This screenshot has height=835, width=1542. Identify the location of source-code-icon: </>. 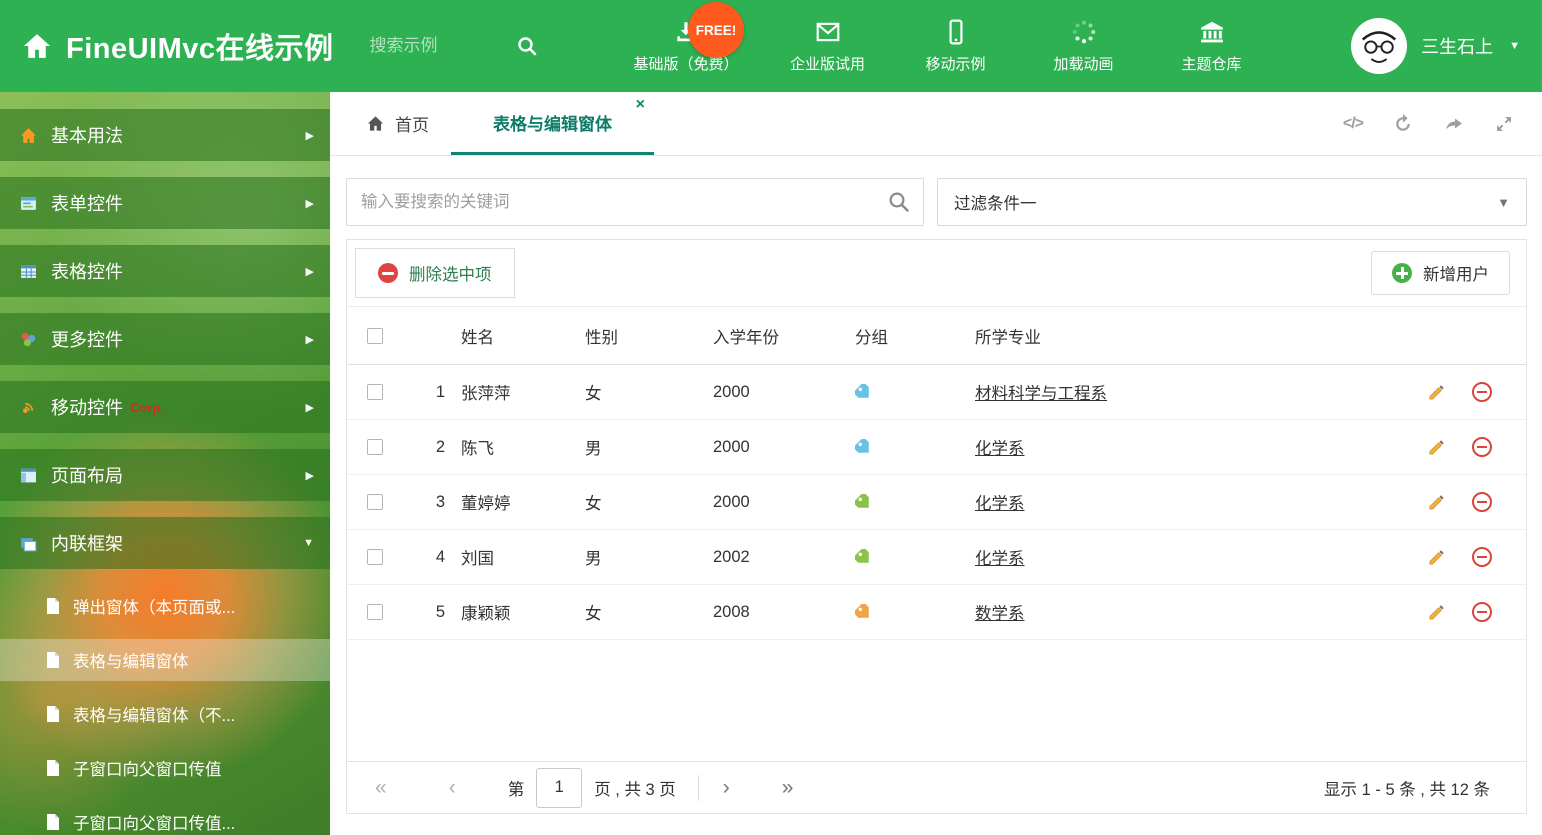
(1353, 124).